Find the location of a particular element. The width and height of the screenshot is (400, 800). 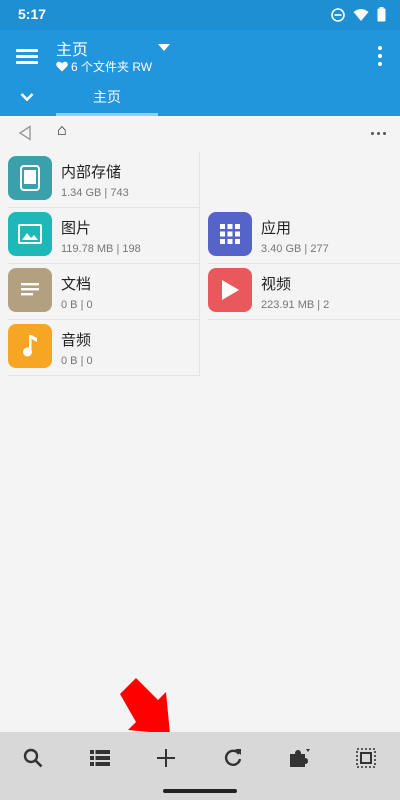

folder-apps: 应用 3.40 GB | 277 is located at coordinates (300, 236).